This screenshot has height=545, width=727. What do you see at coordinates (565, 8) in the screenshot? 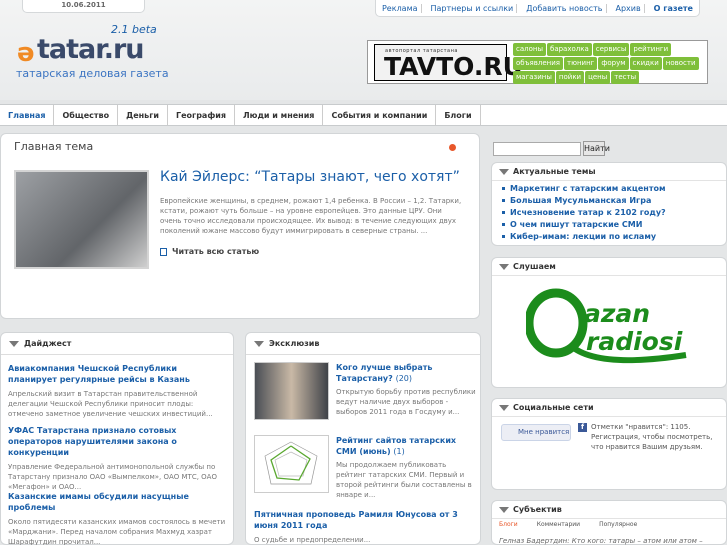
I see `top-nav-add-news: Добавить новость` at bounding box center [565, 8].